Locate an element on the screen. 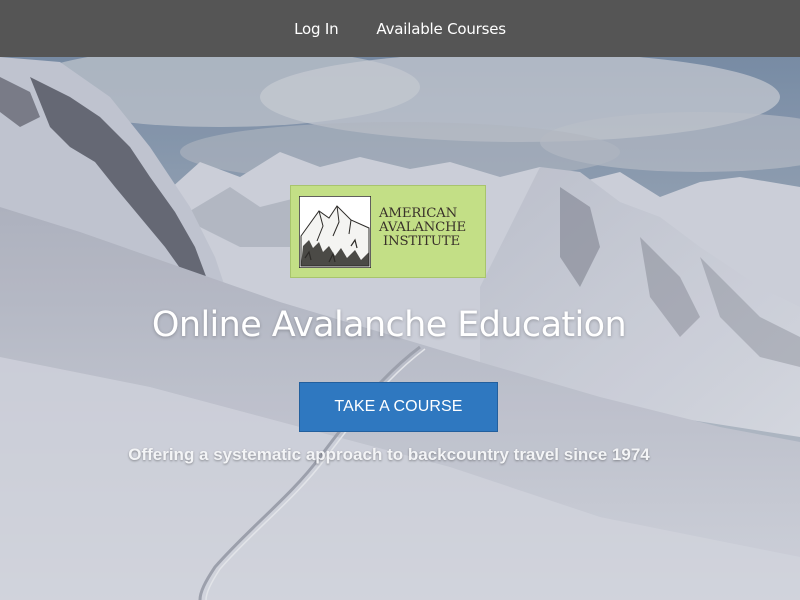  login-link: Log In is located at coordinates (316, 29).